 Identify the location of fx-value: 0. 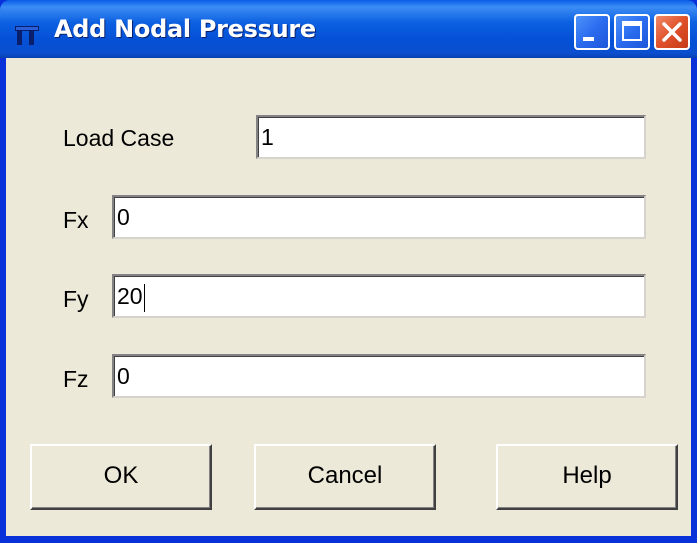
(123, 217).